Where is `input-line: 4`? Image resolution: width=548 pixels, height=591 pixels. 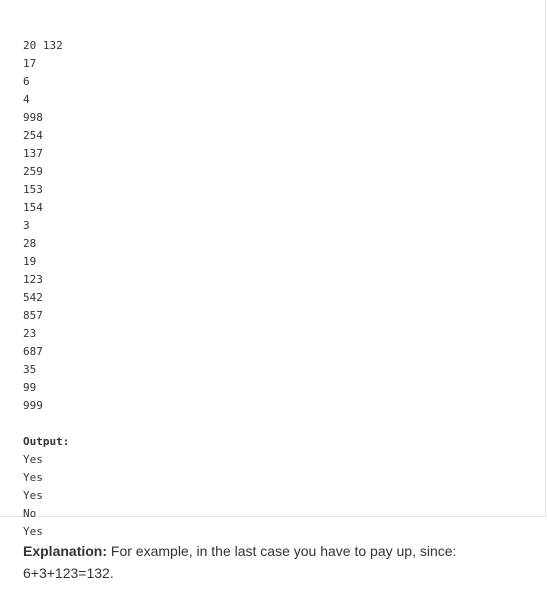
input-line: 4 is located at coordinates (26, 99).